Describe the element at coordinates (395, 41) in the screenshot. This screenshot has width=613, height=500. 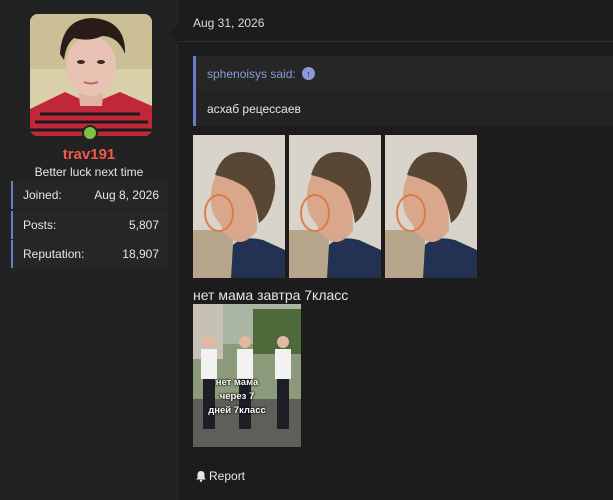
I see `divider` at that location.